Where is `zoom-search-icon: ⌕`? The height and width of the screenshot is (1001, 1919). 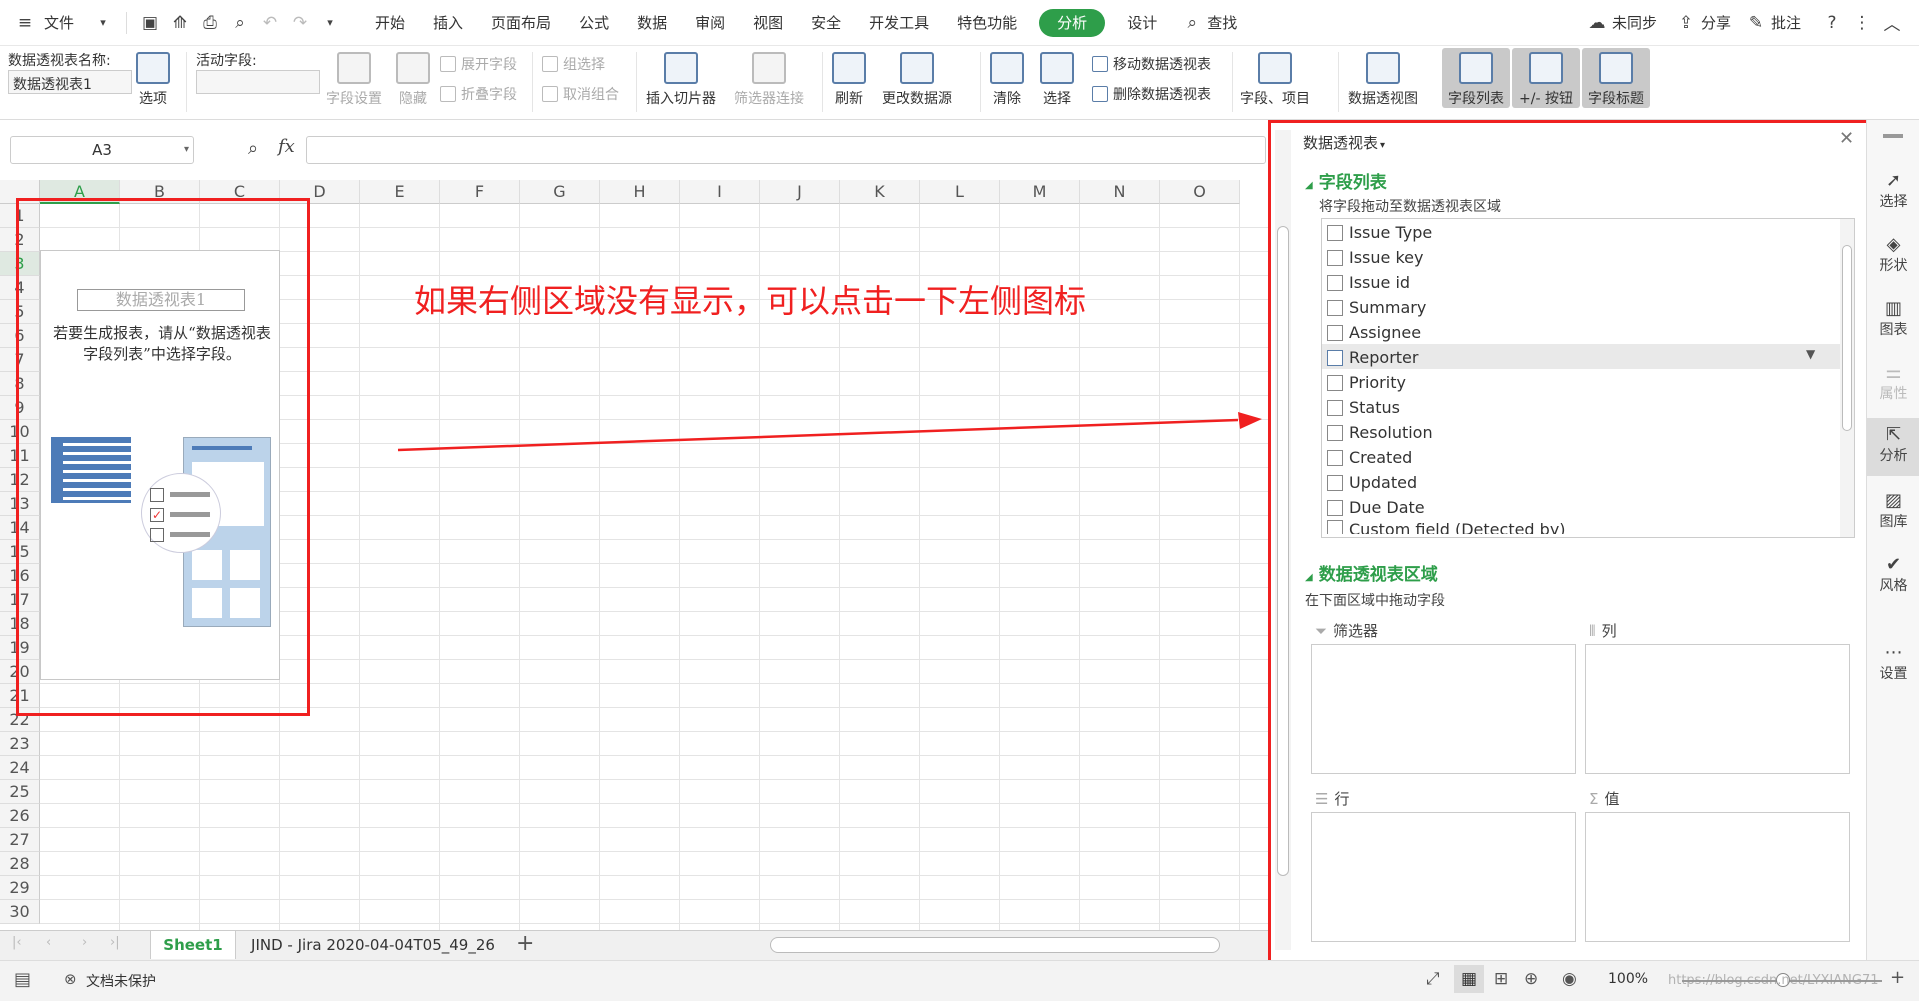 zoom-search-icon: ⌕ is located at coordinates (253, 148).